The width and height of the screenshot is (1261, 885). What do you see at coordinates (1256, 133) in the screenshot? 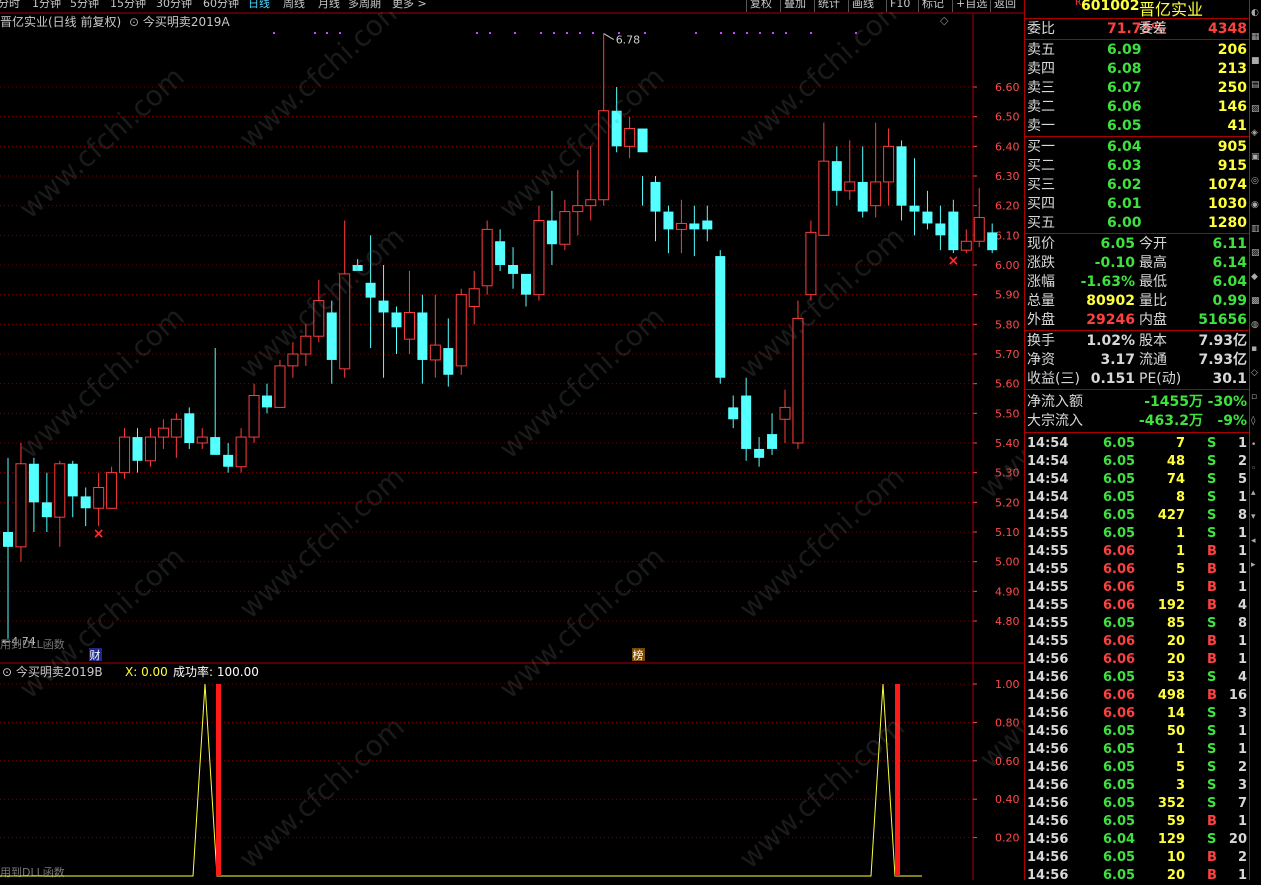
I see `edge-tool-icon: ◈` at bounding box center [1256, 133].